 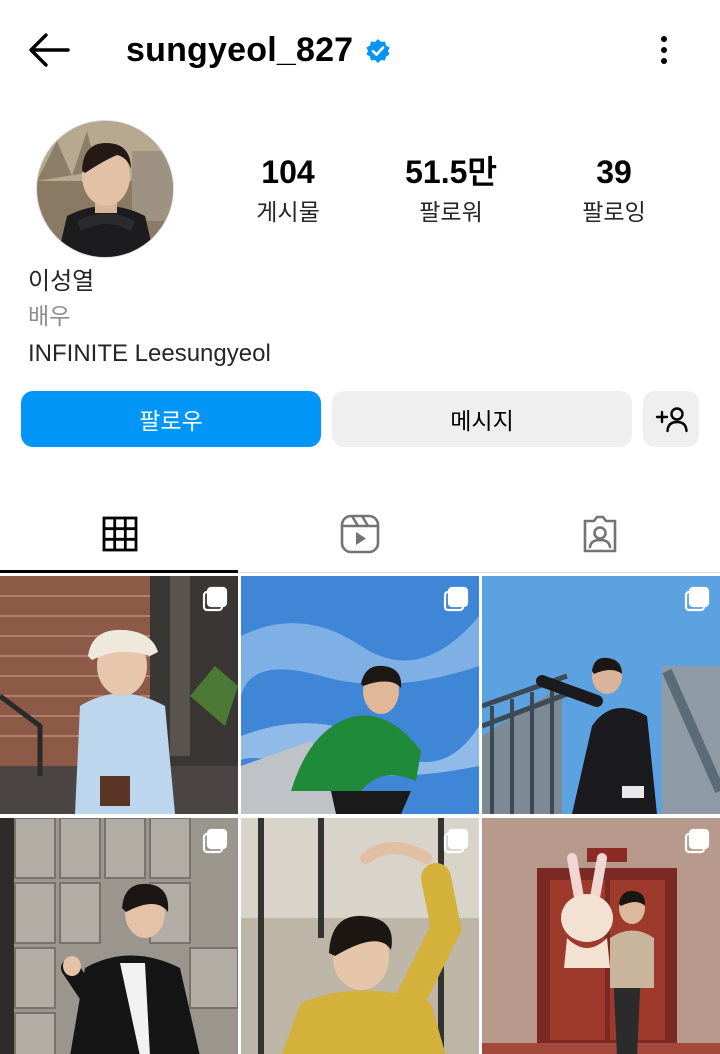 I want to click on profile-name: 이성열, so click(x=61, y=281).